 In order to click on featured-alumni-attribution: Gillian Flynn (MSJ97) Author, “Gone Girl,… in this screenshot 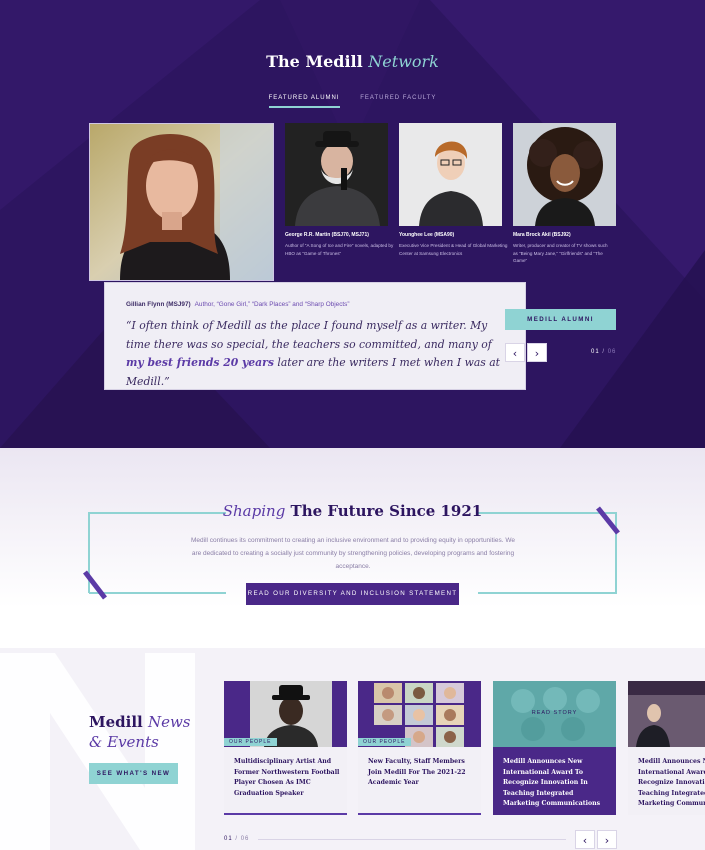, I will do `click(238, 304)`.